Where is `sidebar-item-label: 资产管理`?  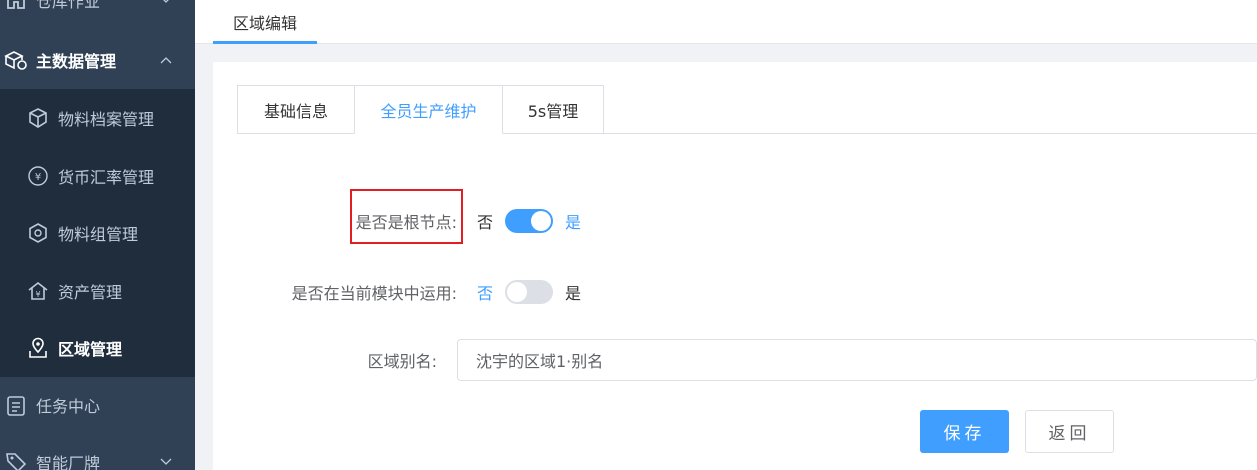 sidebar-item-label: 资产管理 is located at coordinates (90, 292).